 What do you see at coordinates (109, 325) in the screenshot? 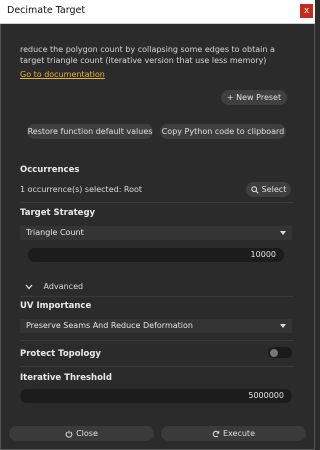
I see `uv-importance-selected: Preserve Seams And Reduce Deformation` at bounding box center [109, 325].